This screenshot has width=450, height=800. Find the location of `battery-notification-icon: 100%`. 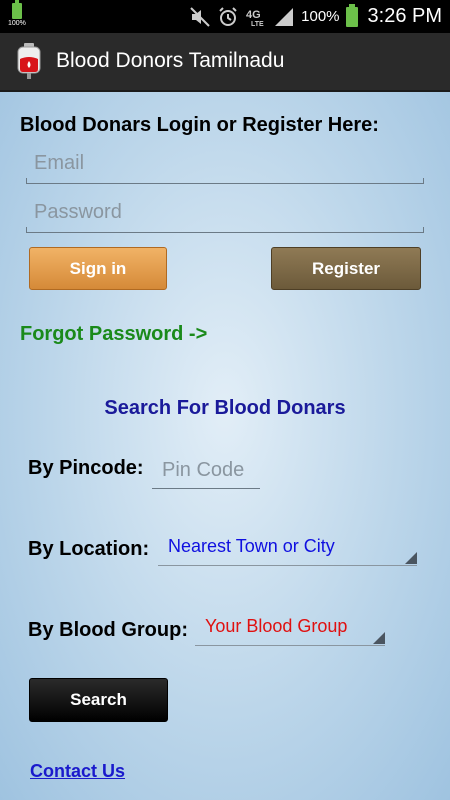

battery-notification-icon: 100% is located at coordinates (18, 14).